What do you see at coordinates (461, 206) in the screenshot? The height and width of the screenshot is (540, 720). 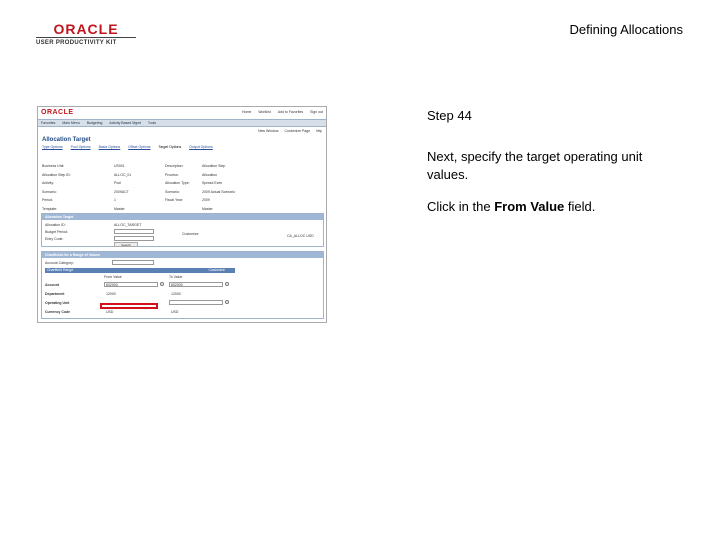 I see `instruction-prefix: Click in the` at bounding box center [461, 206].